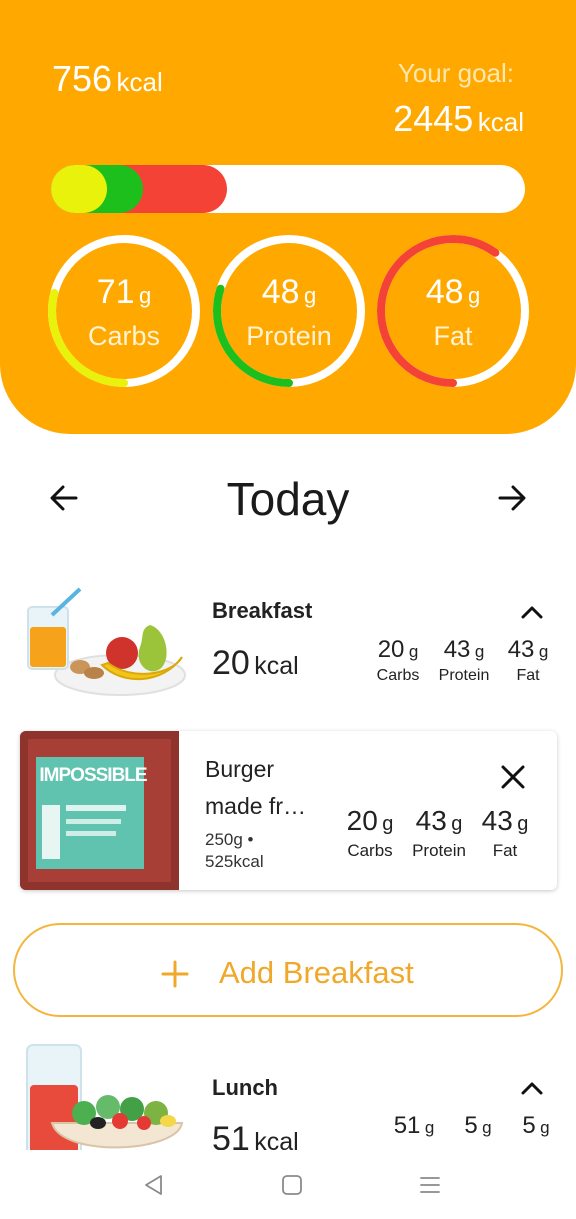 This screenshot has width=576, height=1219. I want to click on menu-icon, so click(430, 1185).